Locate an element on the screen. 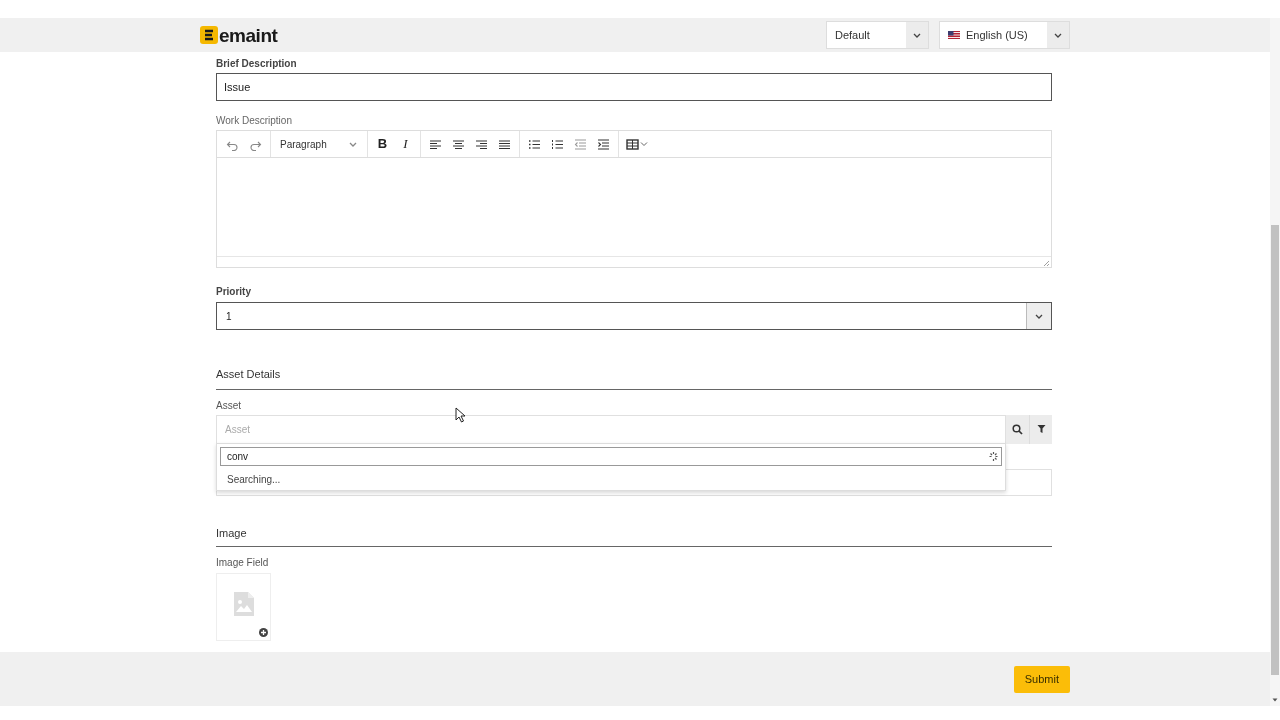 The width and height of the screenshot is (1280, 720). field-label: Asset is located at coordinates (228, 405).